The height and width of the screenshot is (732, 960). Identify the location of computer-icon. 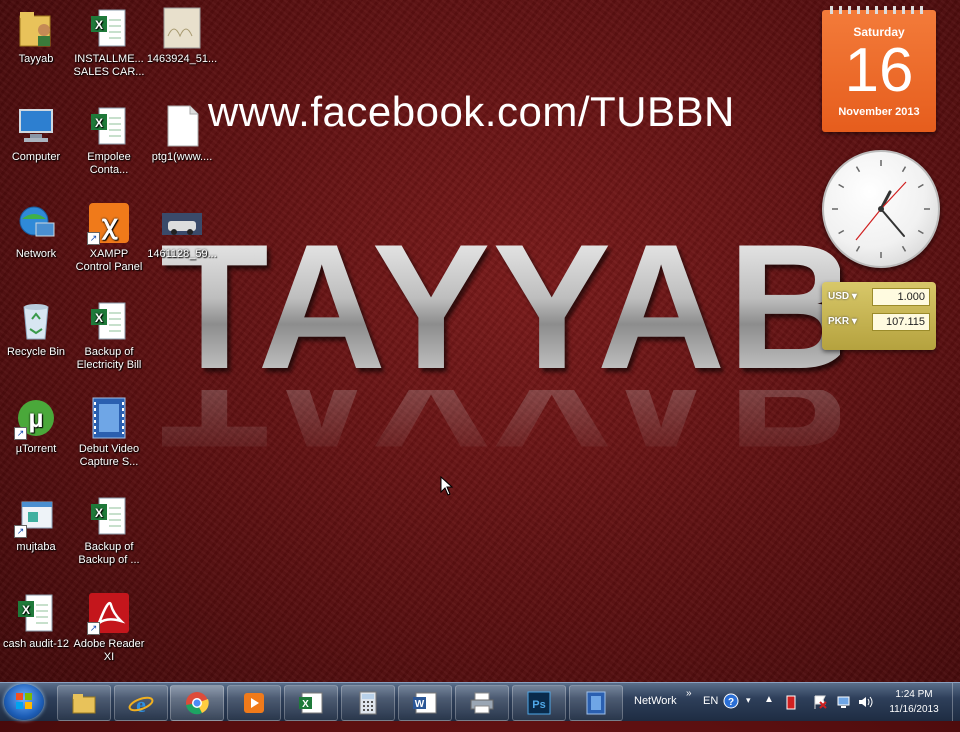
(36, 126).